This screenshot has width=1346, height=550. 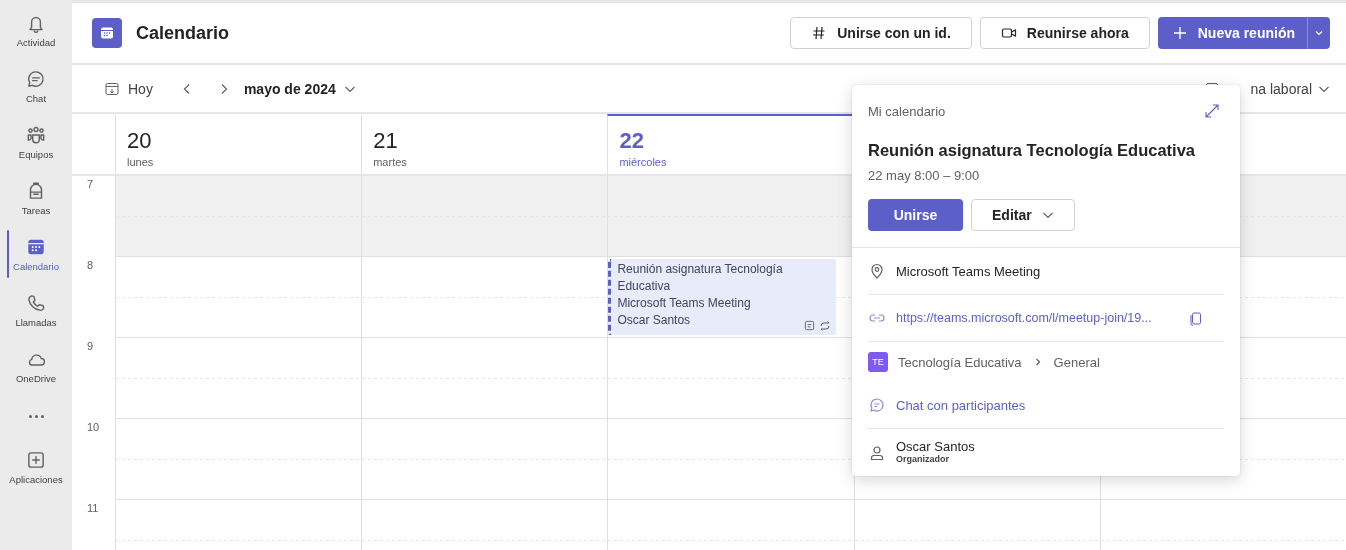 What do you see at coordinates (93, 508) in the screenshot?
I see `hour-label: 11` at bounding box center [93, 508].